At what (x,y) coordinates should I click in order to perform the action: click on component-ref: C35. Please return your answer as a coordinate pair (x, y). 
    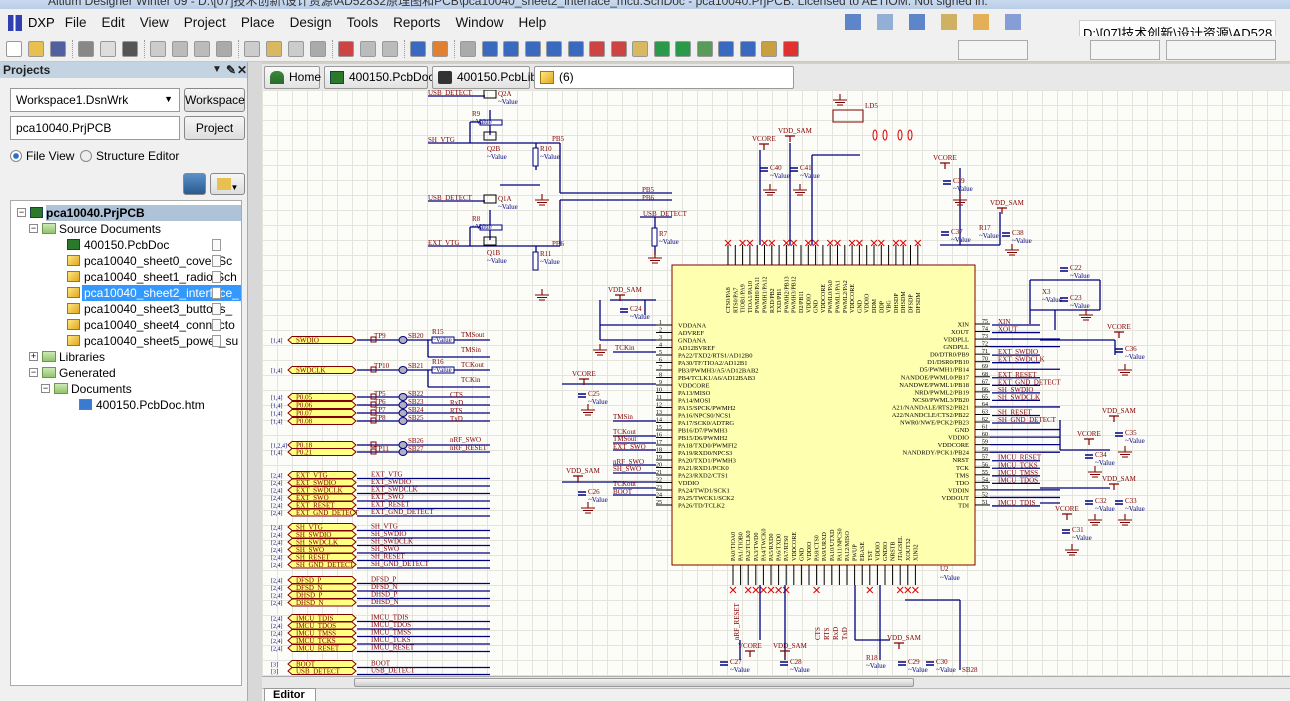
    Looking at the image, I should click on (1131, 433).